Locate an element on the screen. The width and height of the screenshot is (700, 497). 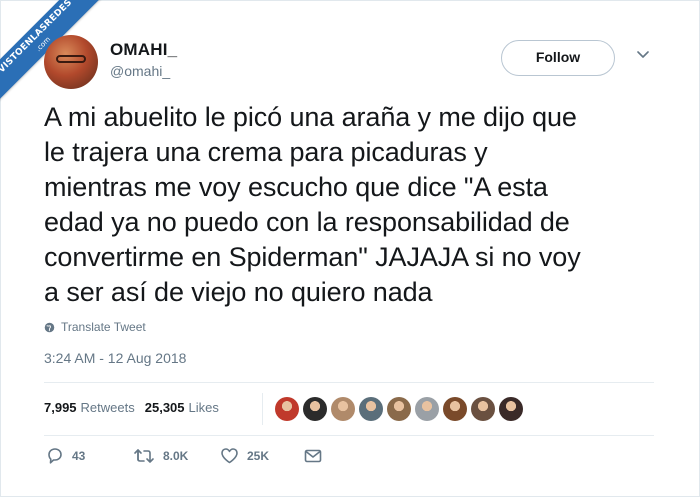
avatar-group-icon is located at coordinates (371, 409).